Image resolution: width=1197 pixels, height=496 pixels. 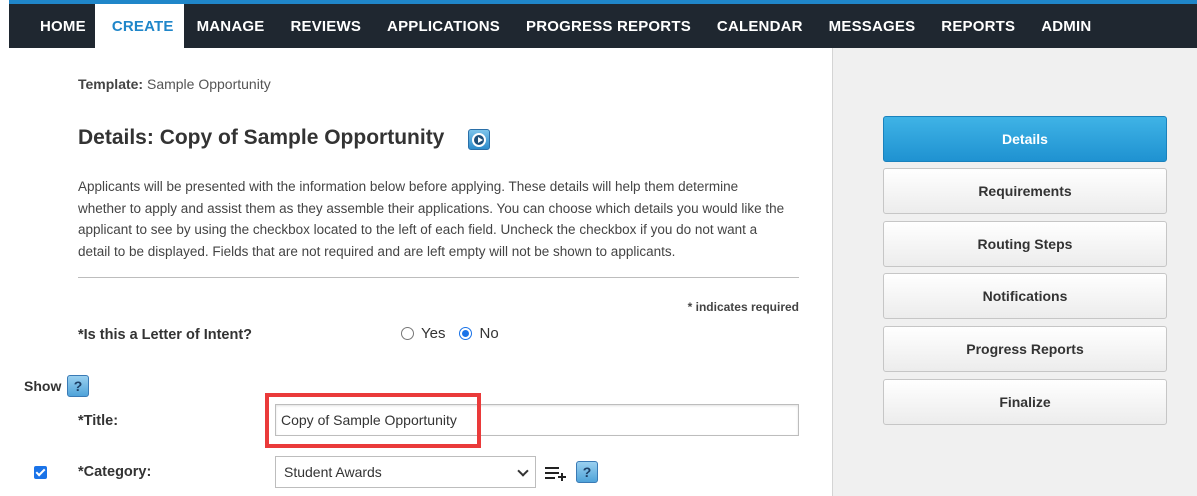 What do you see at coordinates (466, 333) in the screenshot?
I see `radio-no` at bounding box center [466, 333].